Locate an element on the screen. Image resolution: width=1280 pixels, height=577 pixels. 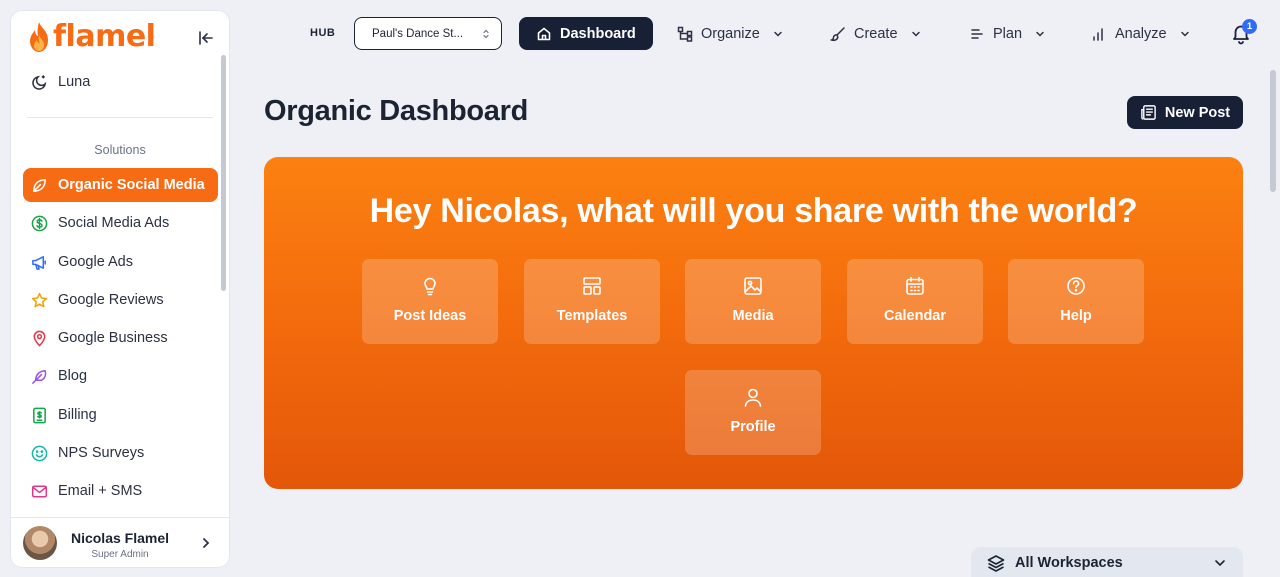
hub-label: HUB is located at coordinates (323, 33).